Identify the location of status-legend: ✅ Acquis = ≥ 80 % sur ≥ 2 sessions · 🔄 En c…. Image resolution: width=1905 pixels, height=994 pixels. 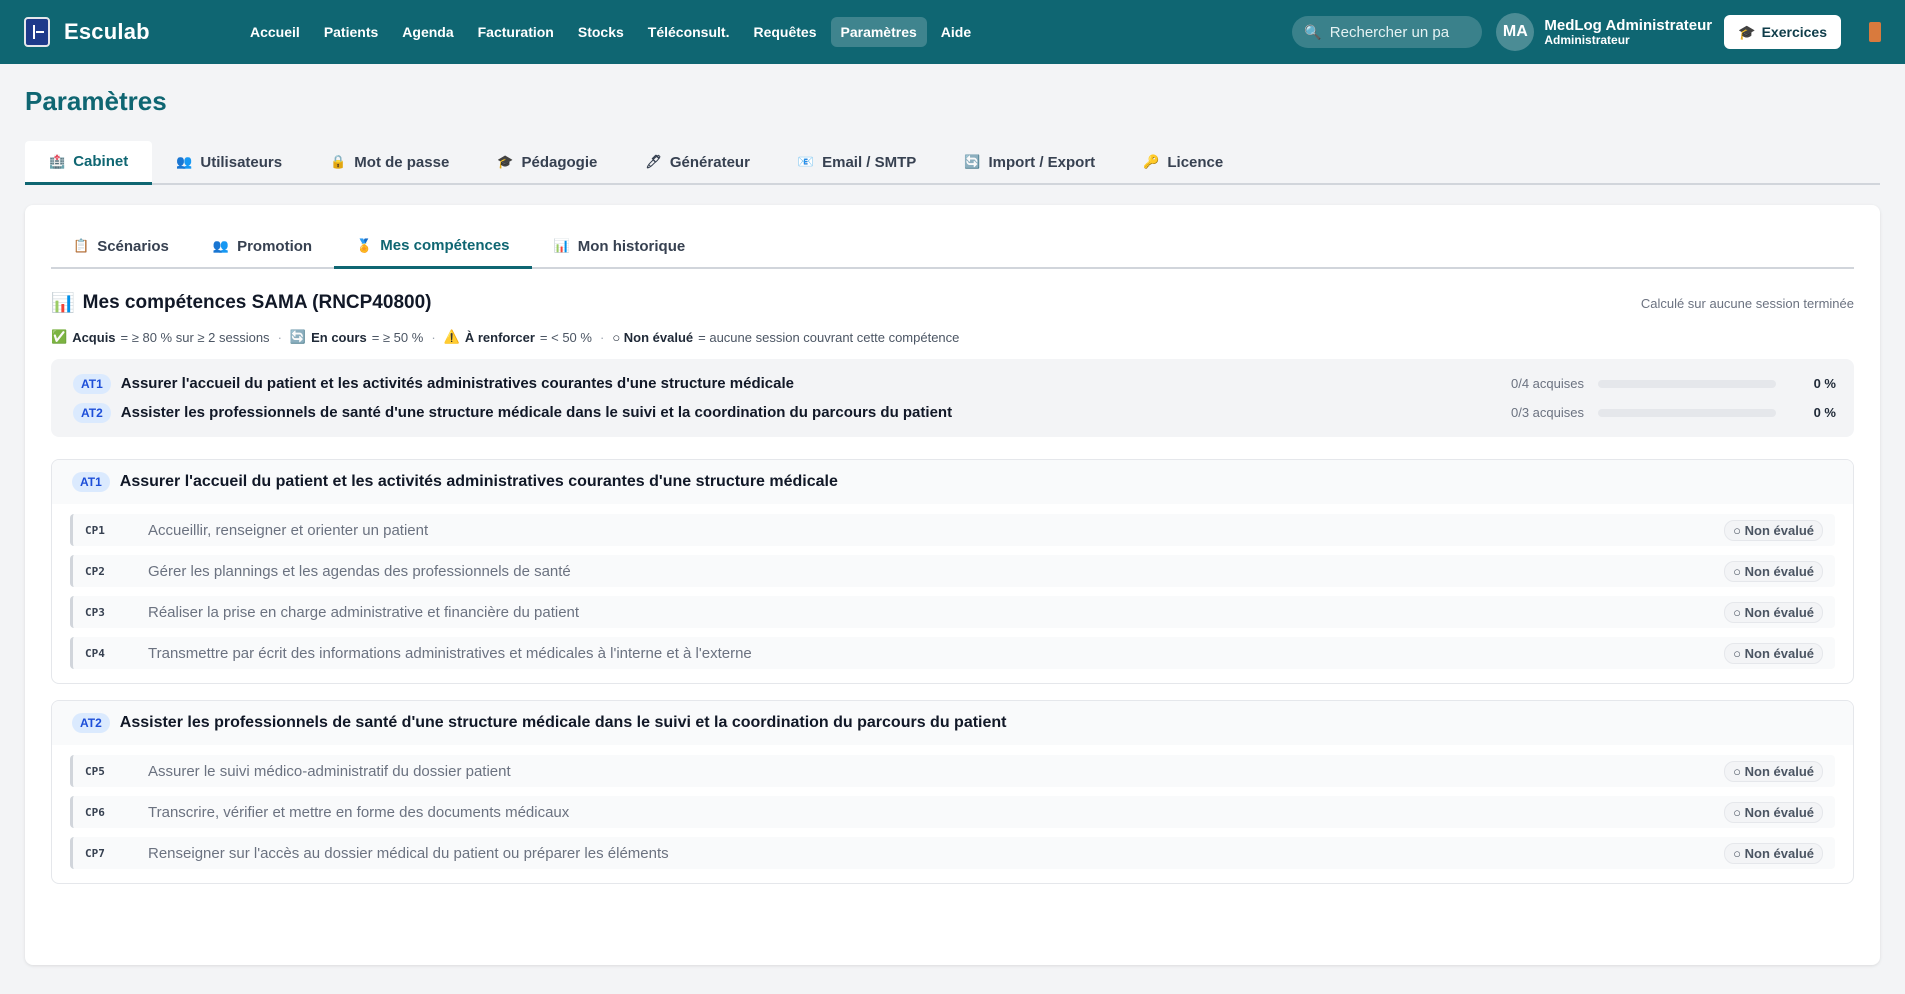
(952, 337).